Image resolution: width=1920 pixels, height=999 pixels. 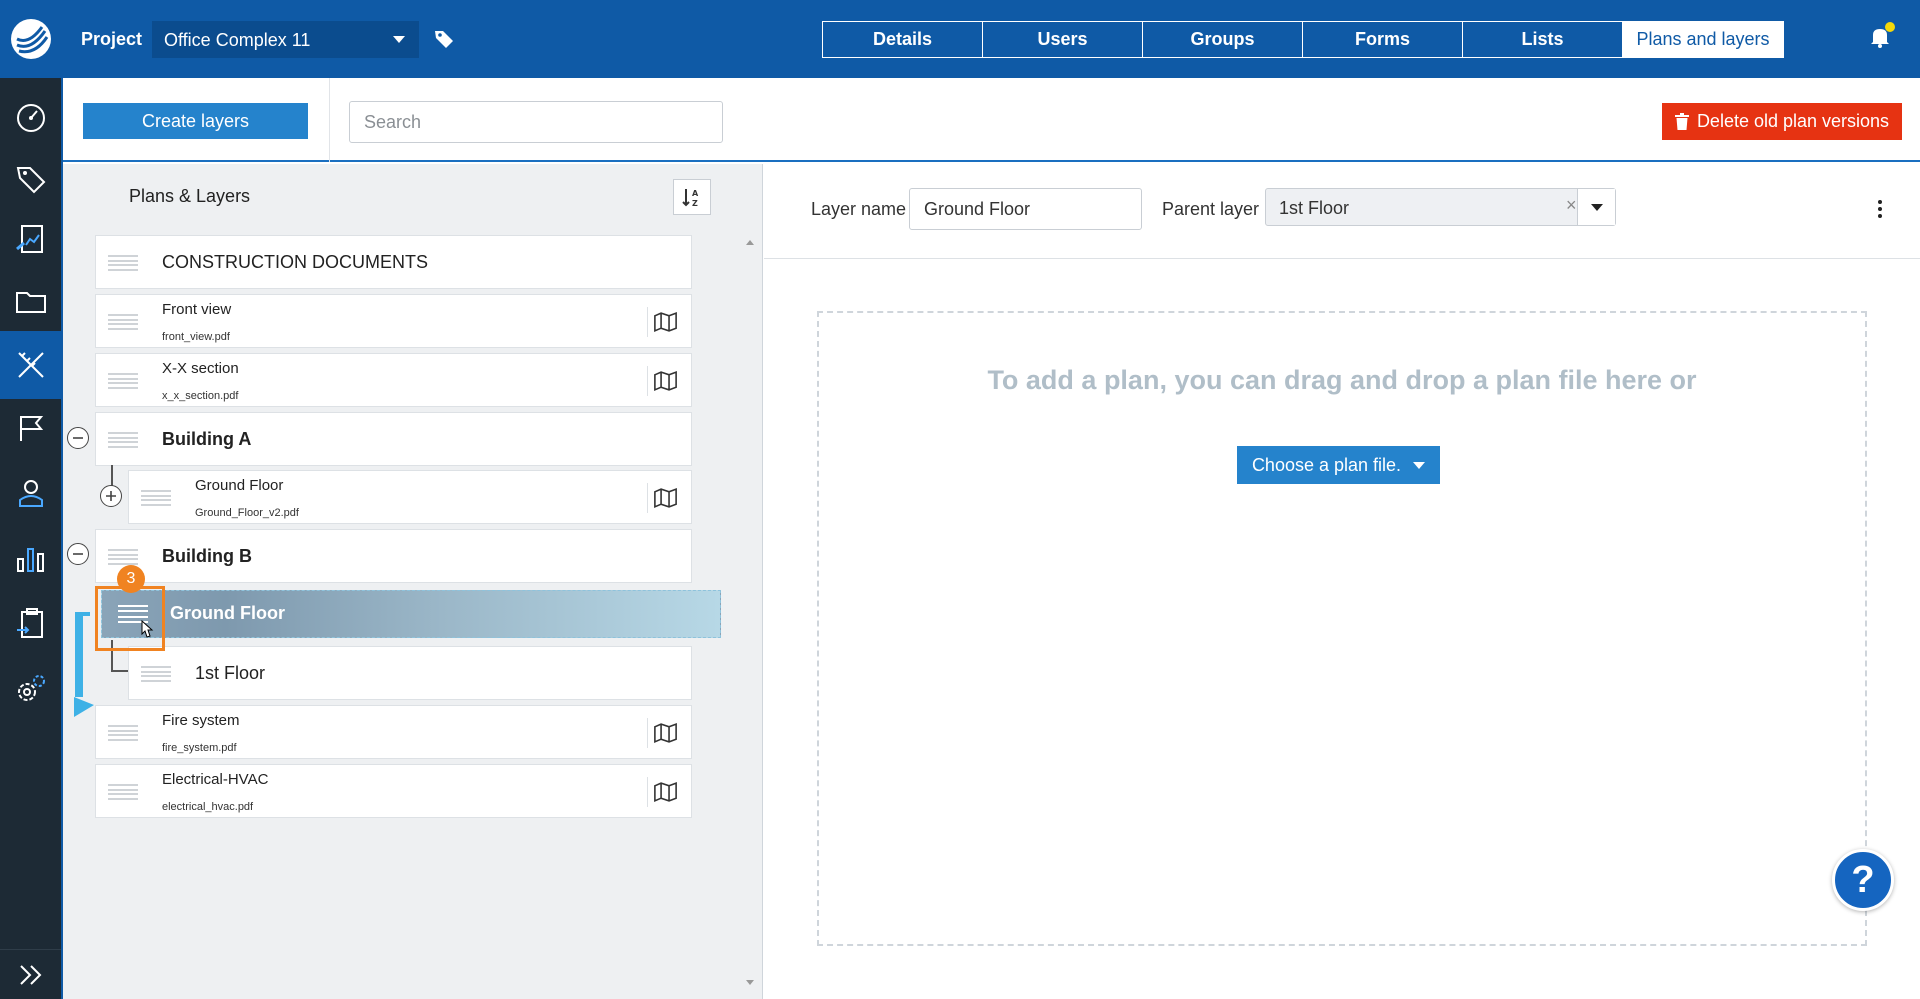 What do you see at coordinates (444, 41) in the screenshot?
I see `project-tags-icon` at bounding box center [444, 41].